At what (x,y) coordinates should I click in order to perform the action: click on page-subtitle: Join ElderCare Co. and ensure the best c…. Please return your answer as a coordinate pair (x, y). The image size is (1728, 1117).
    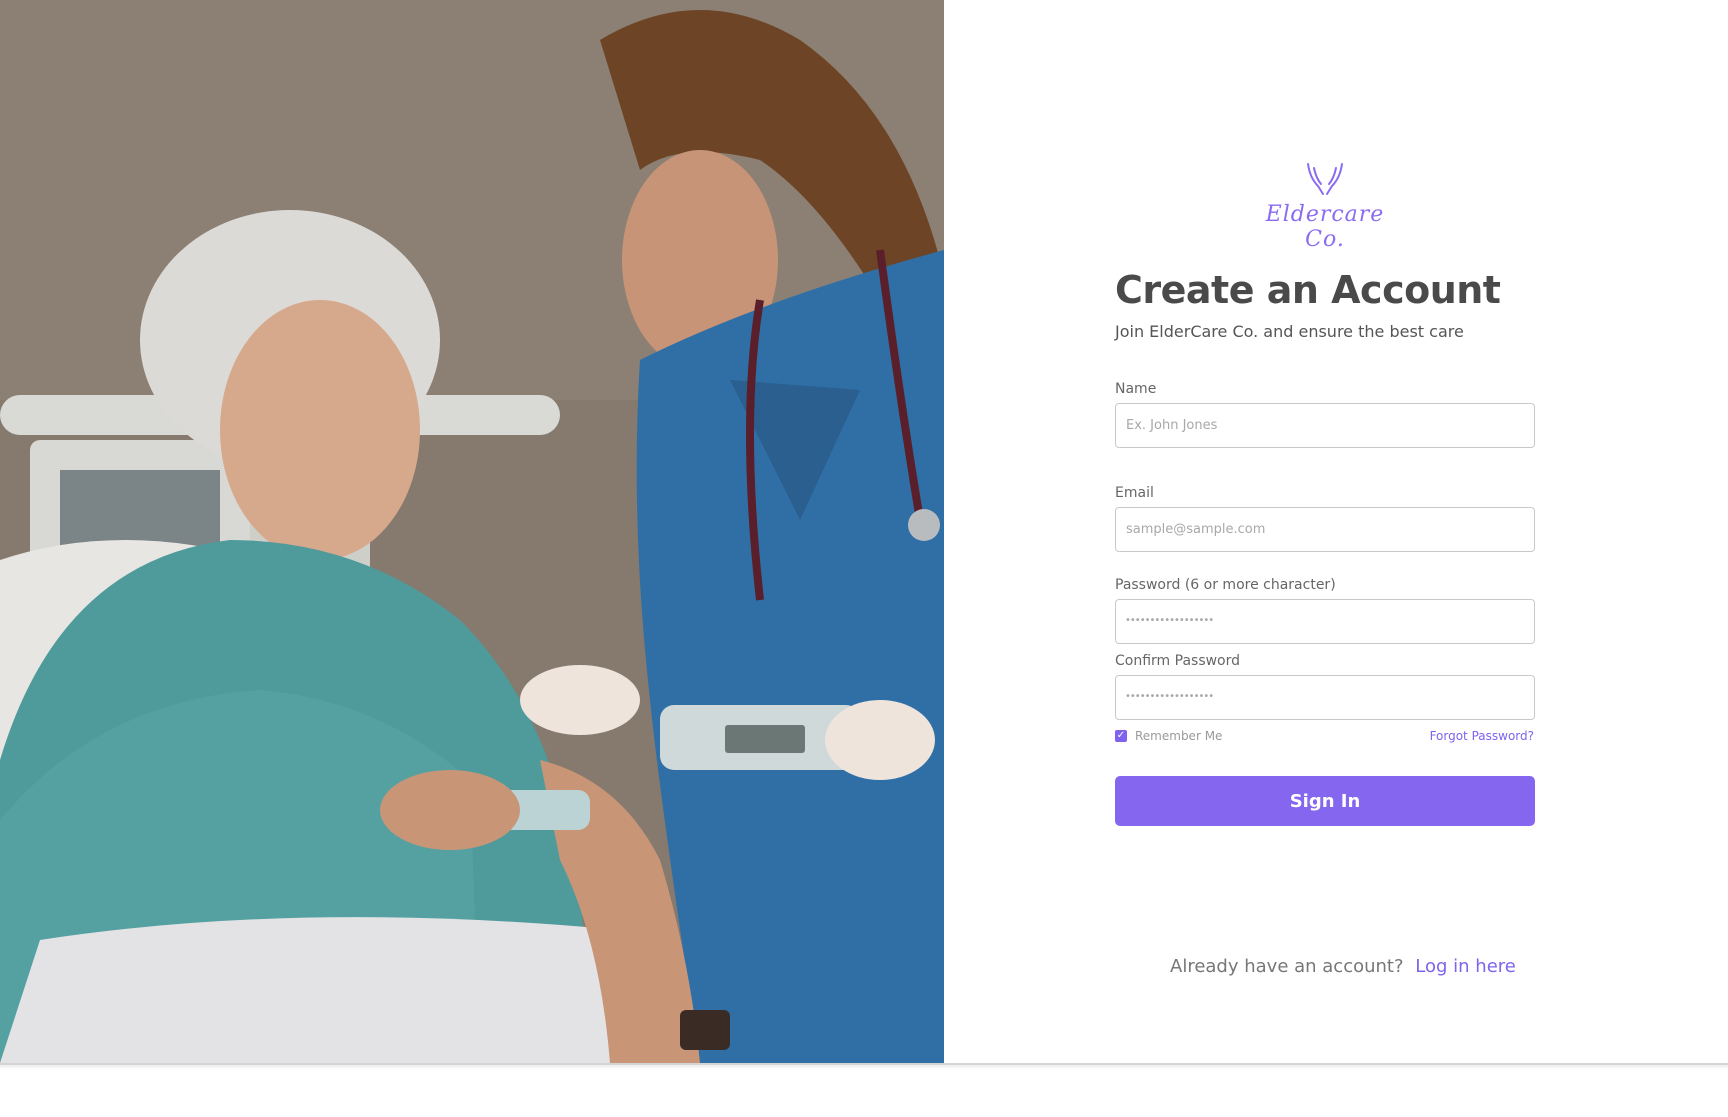
    Looking at the image, I should click on (1289, 331).